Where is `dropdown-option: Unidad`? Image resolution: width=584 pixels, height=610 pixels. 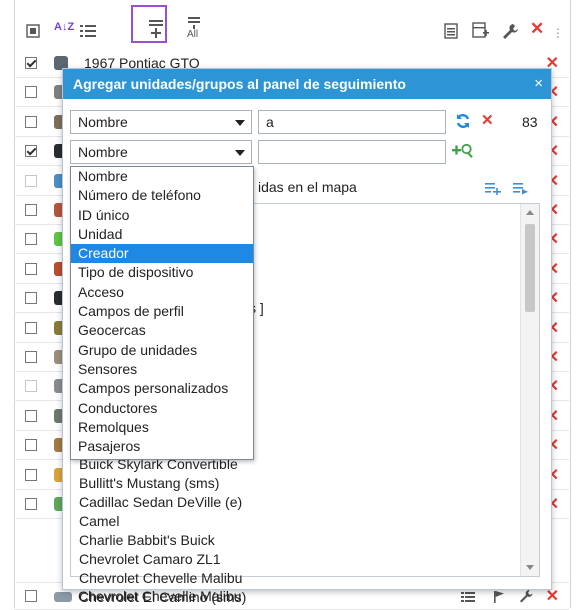 dropdown-option: Unidad is located at coordinates (162, 234).